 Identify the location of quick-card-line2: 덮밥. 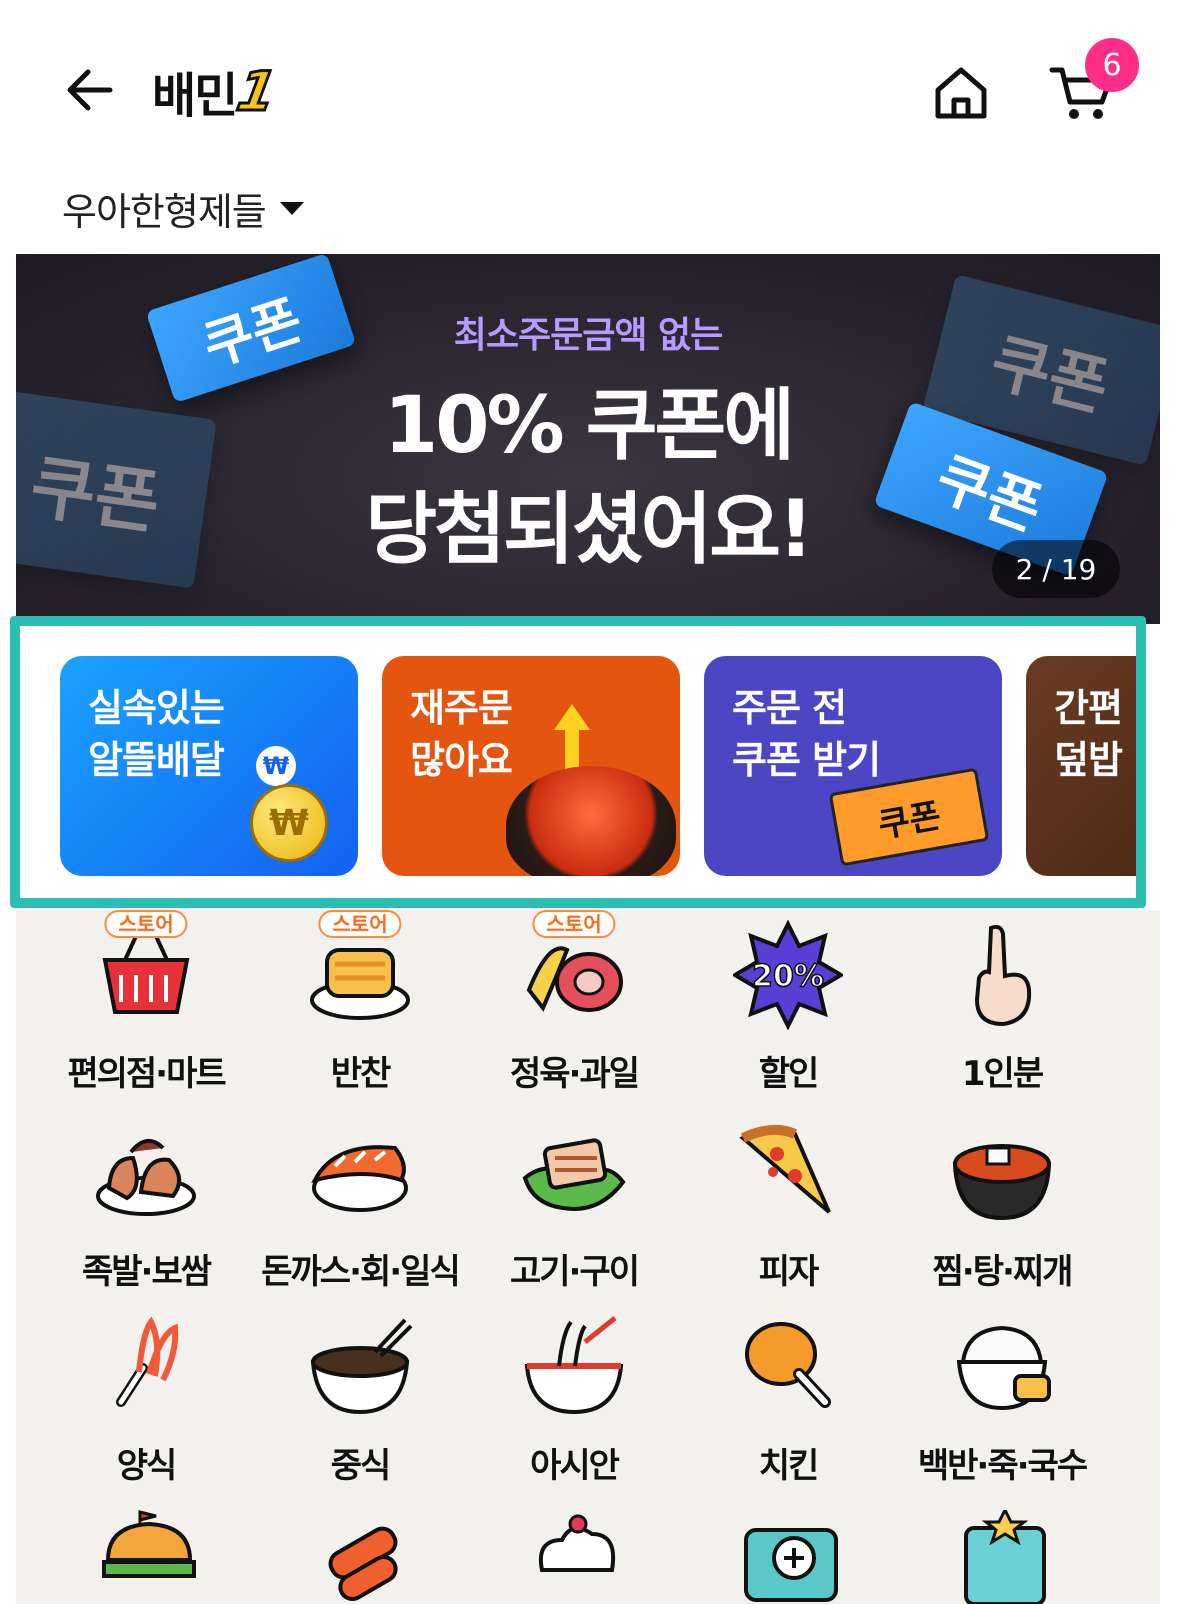
(1088, 760).